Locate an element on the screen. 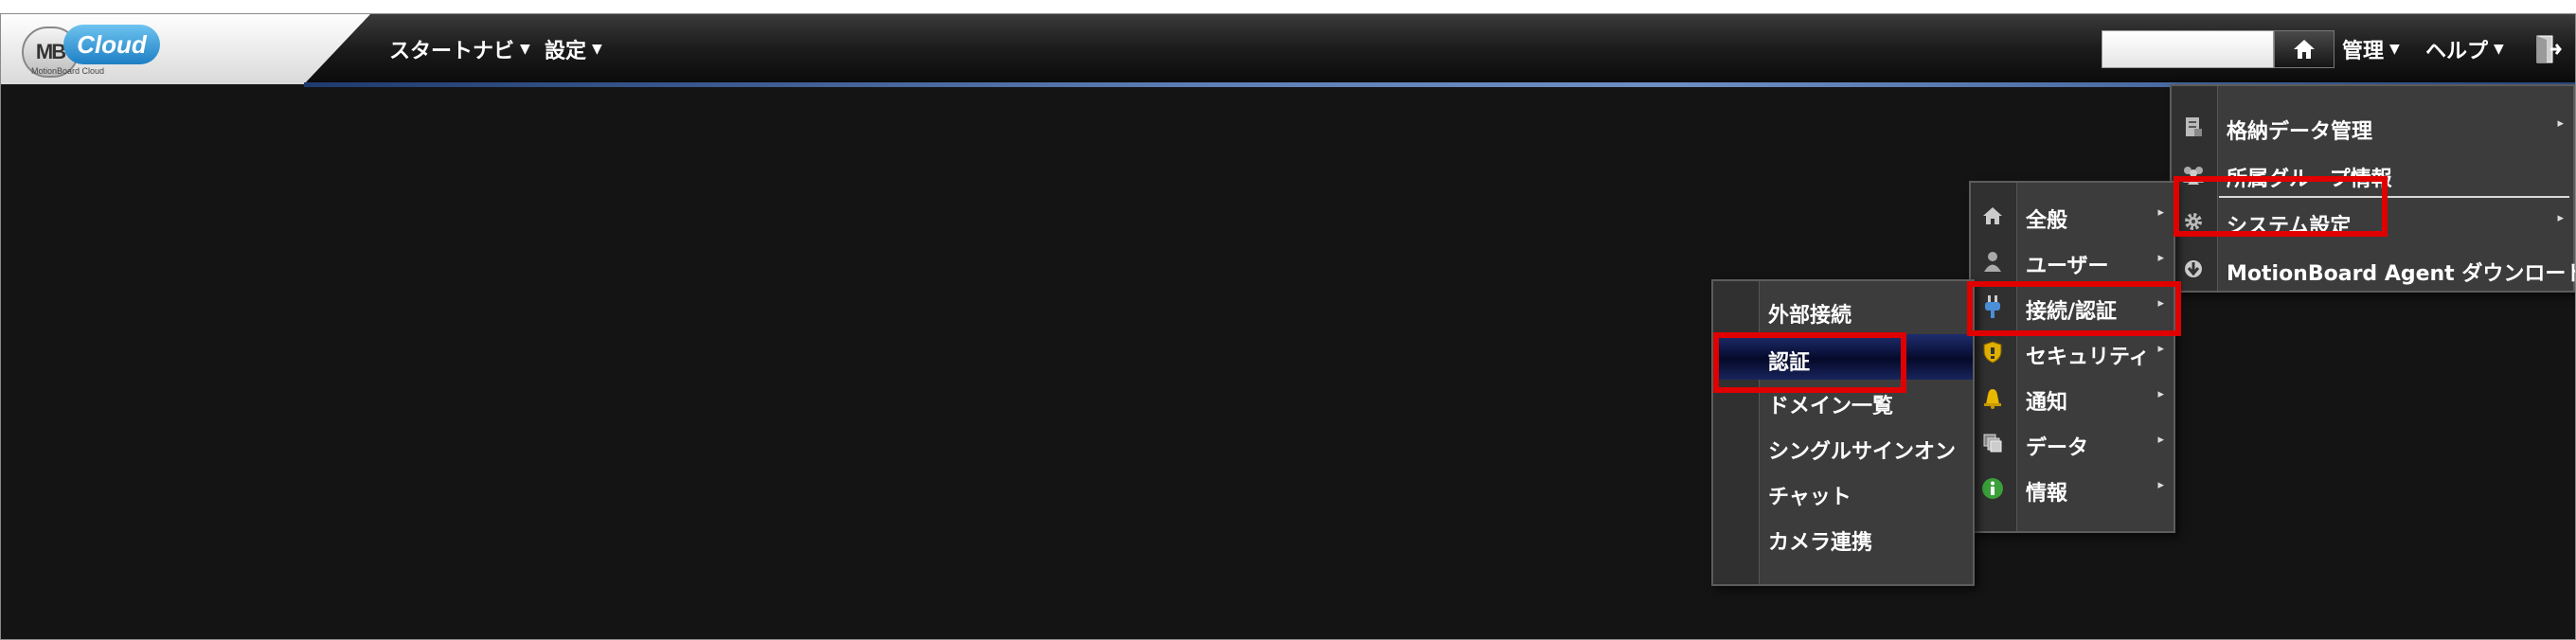 The width and height of the screenshot is (2576, 640). nav-admin: 管理 ▼ is located at coordinates (2371, 49).